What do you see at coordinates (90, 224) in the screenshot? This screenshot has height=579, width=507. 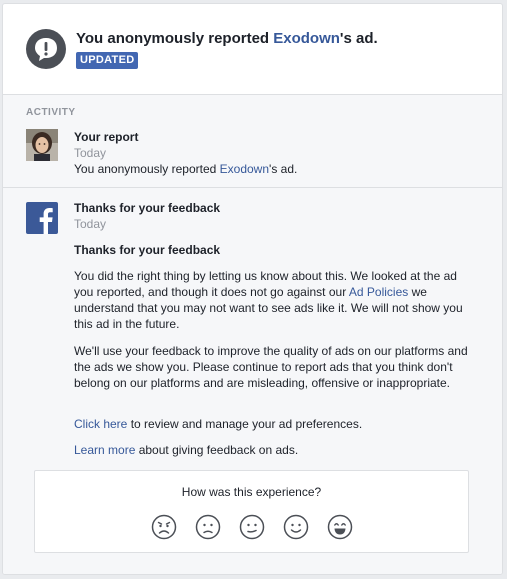 I see `feedback-entry-time: Today` at bounding box center [90, 224].